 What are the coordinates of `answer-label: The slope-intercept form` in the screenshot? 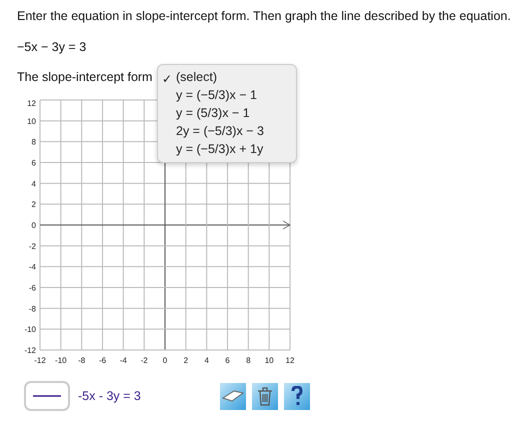 It's located at (84, 77).